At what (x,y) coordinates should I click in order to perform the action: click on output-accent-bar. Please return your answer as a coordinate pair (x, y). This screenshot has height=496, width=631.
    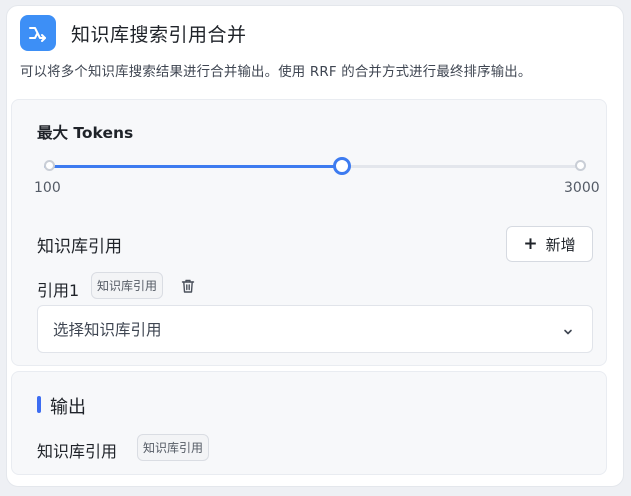
    Looking at the image, I should click on (39, 404).